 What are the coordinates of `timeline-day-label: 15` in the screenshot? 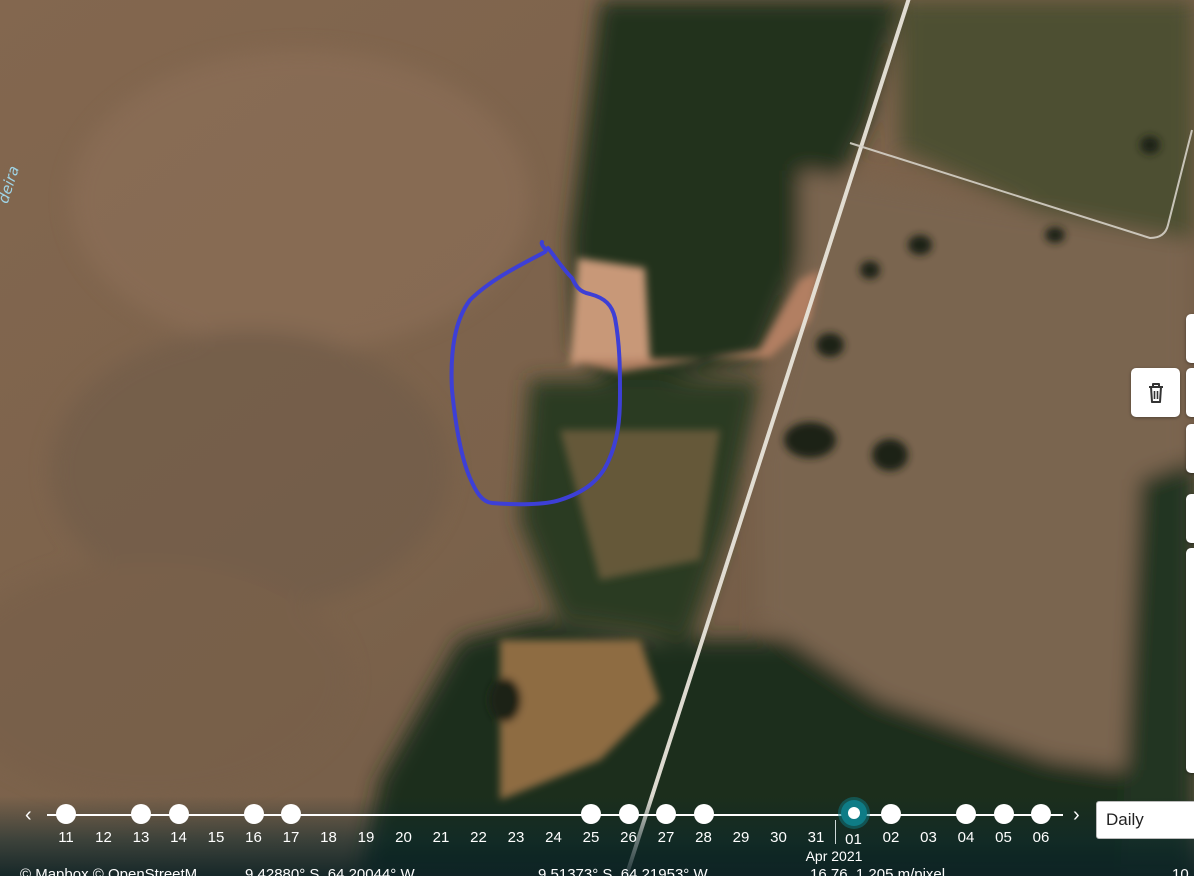 It's located at (216, 837).